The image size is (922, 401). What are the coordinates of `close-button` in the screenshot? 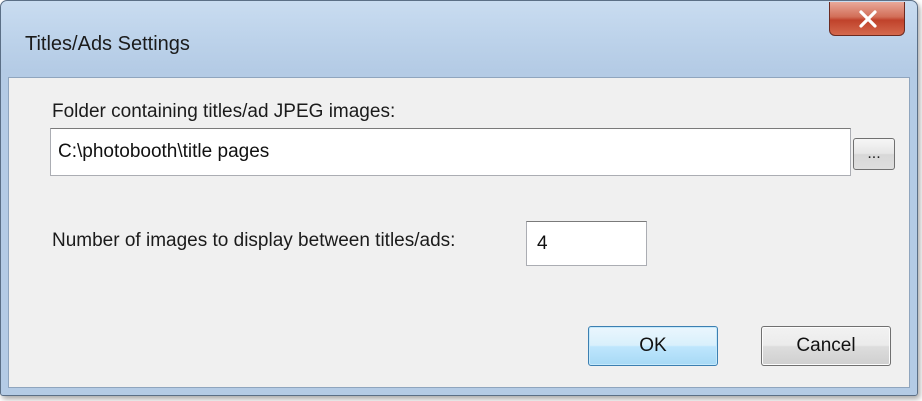 It's located at (867, 19).